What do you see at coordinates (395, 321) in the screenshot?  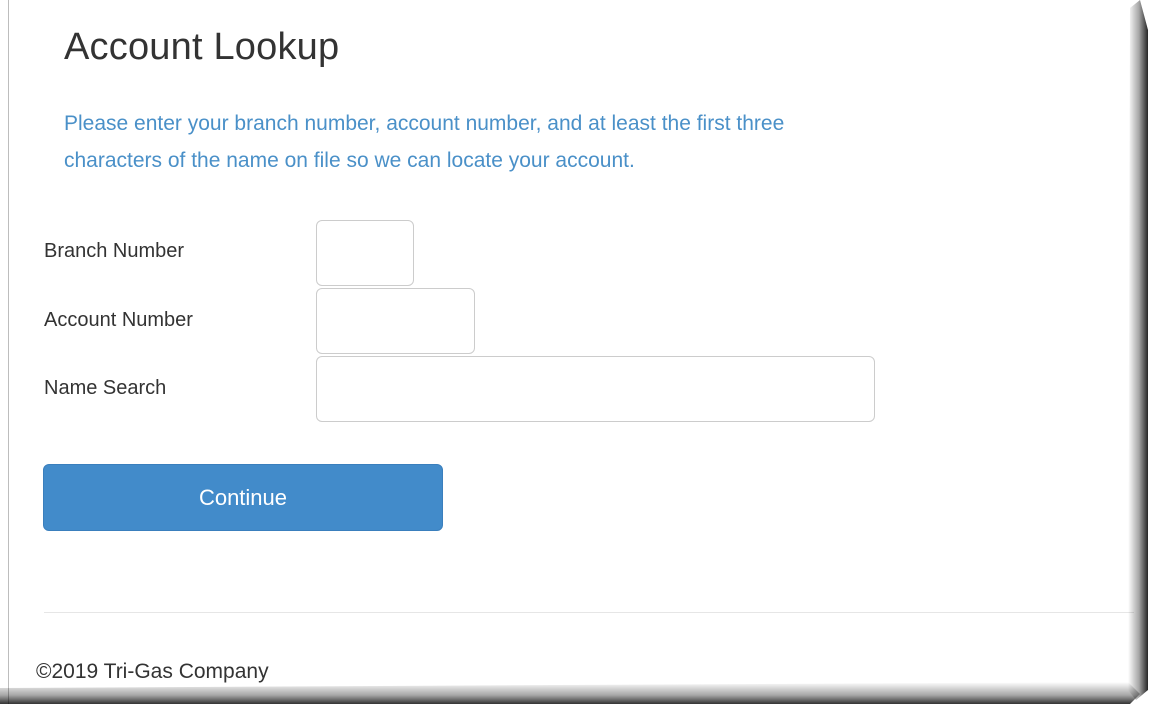 I see `account-number-input` at bounding box center [395, 321].